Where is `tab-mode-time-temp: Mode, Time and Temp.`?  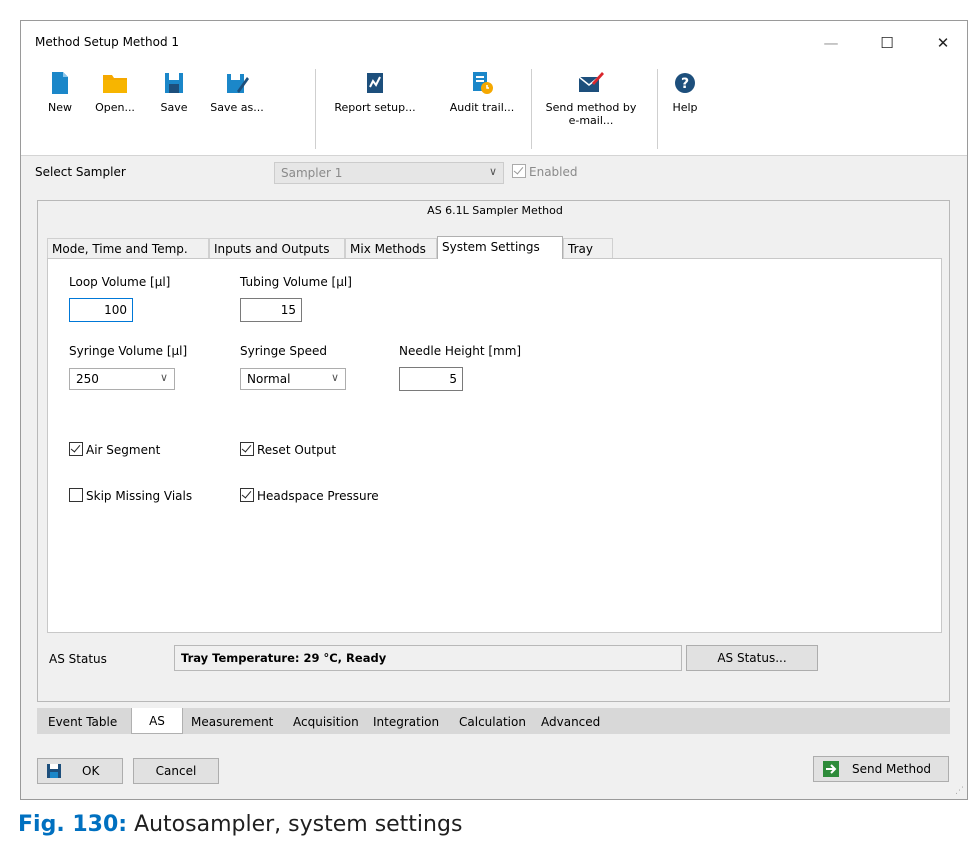
tab-mode-time-temp: Mode, Time and Temp. is located at coordinates (128, 248).